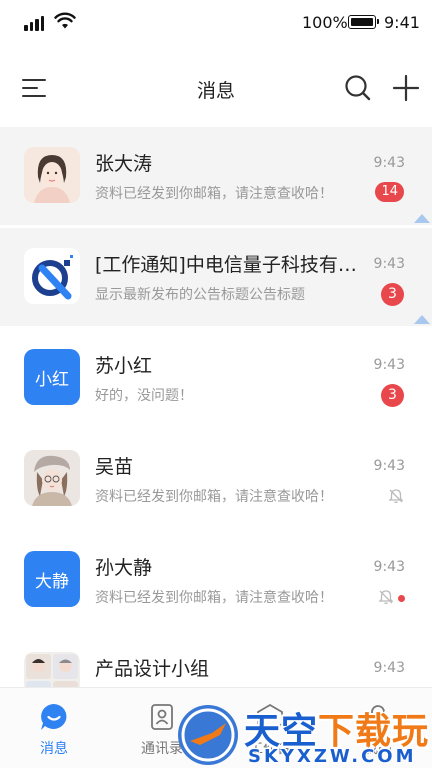 This screenshot has width=432, height=768. What do you see at coordinates (216, 659) in the screenshot?
I see `chat-item: 产品设计小组 9:43` at bounding box center [216, 659].